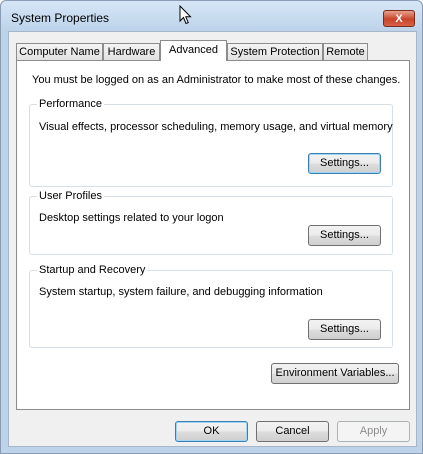  Describe the element at coordinates (373, 431) in the screenshot. I see `apply-button: Apply` at that location.